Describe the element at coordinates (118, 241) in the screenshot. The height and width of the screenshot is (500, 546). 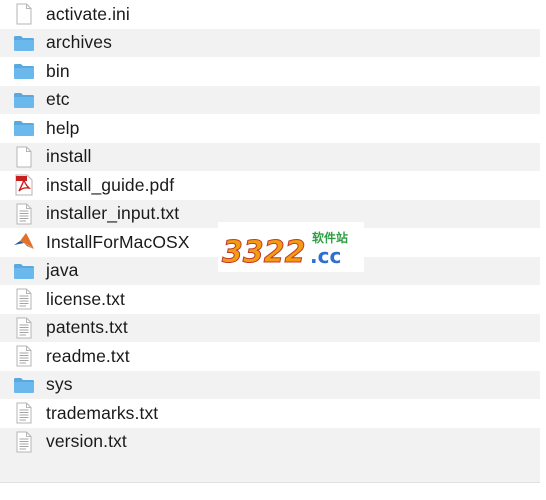
I see `file-name: InstallForMacOSX` at that location.